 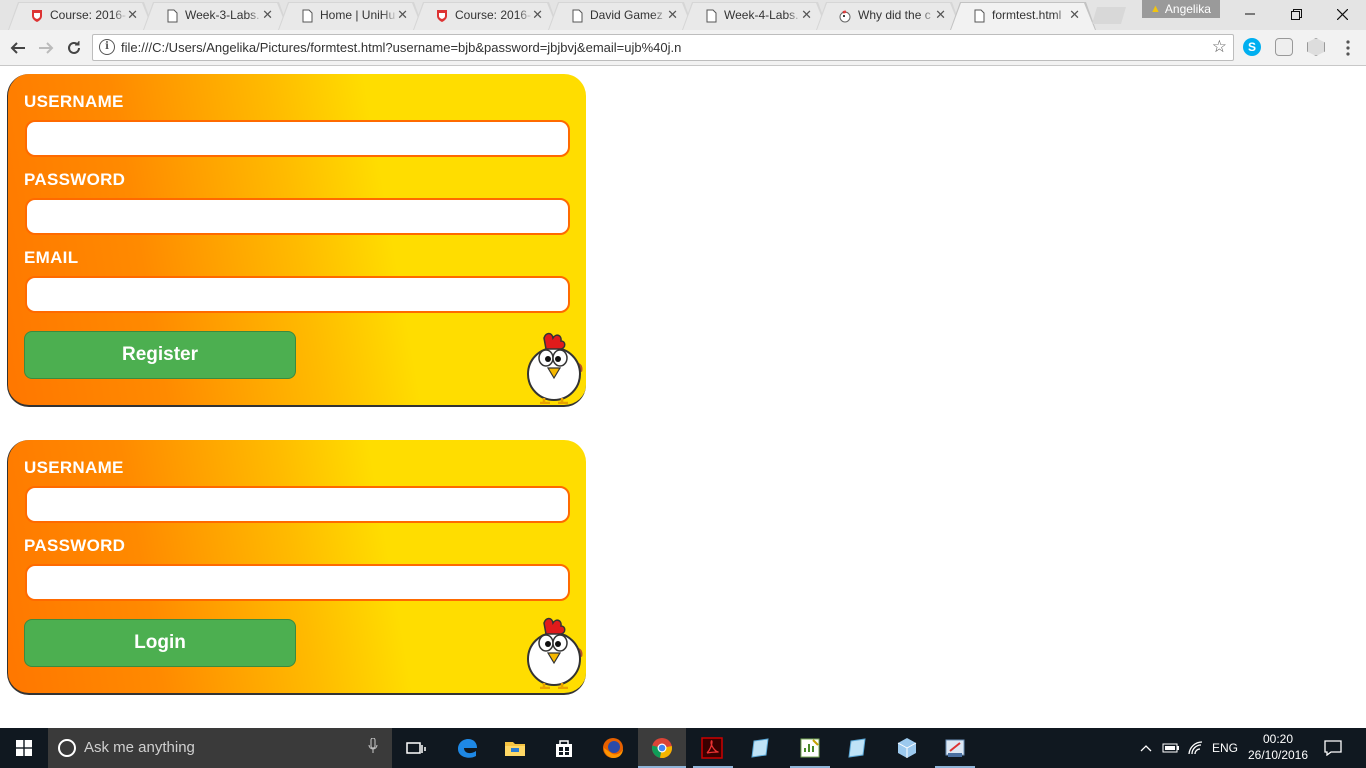 I want to click on wifi-icon, so click(x=1196, y=748).